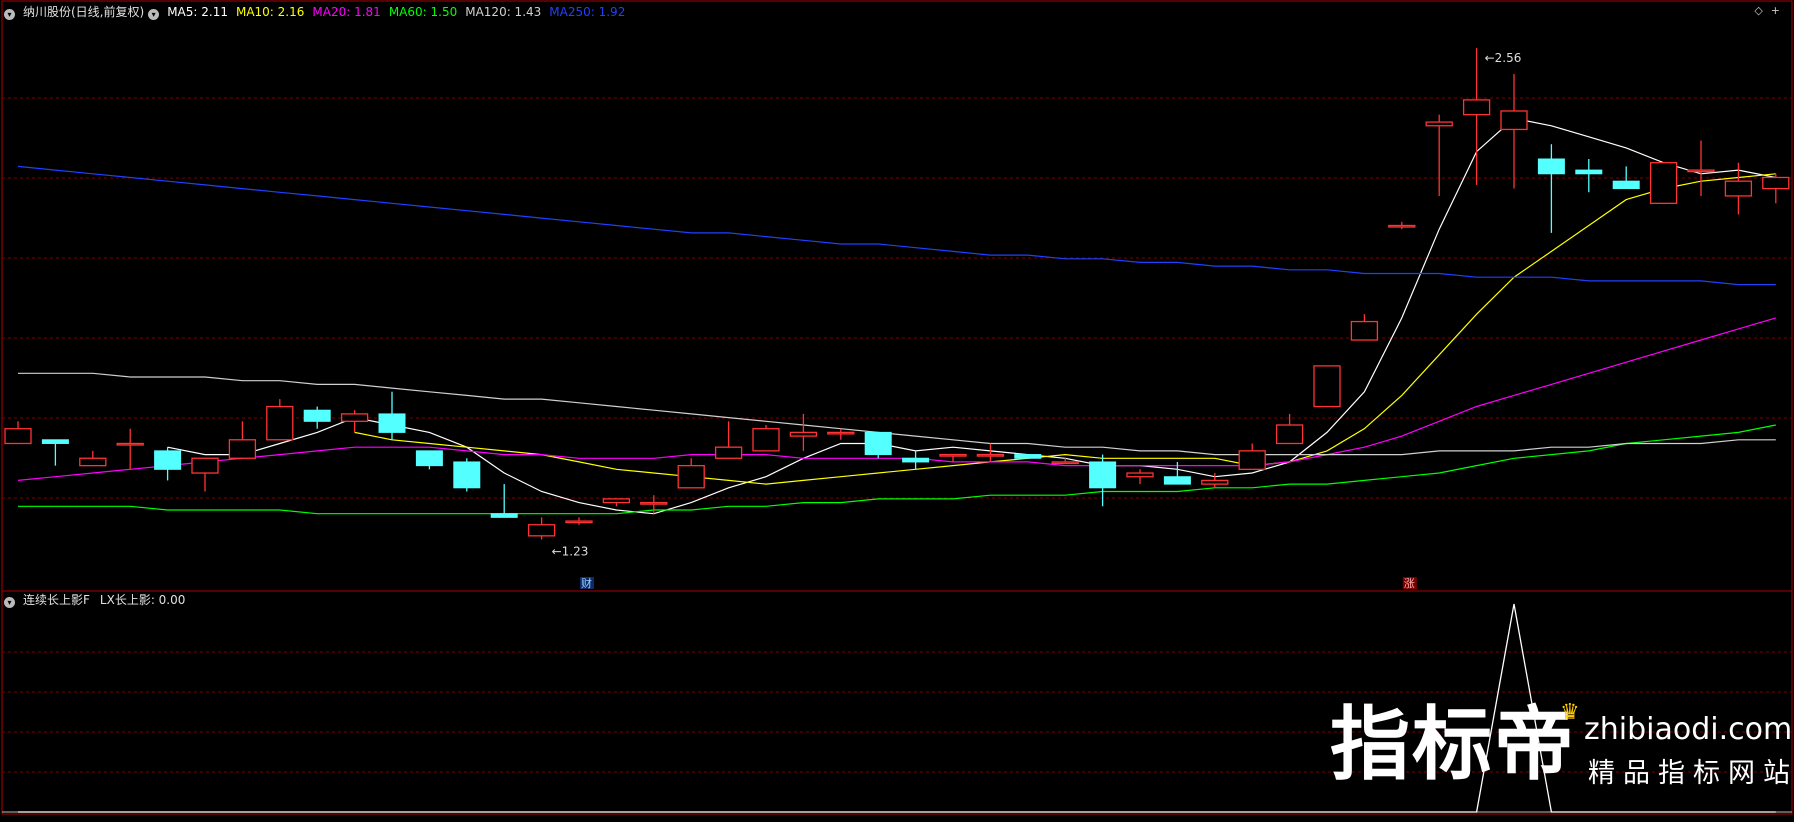 Image resolution: width=1794 pixels, height=822 pixels. Describe the element at coordinates (346, 12) in the screenshot. I see `ma-legend-ma20: MA20: 1.81` at that location.